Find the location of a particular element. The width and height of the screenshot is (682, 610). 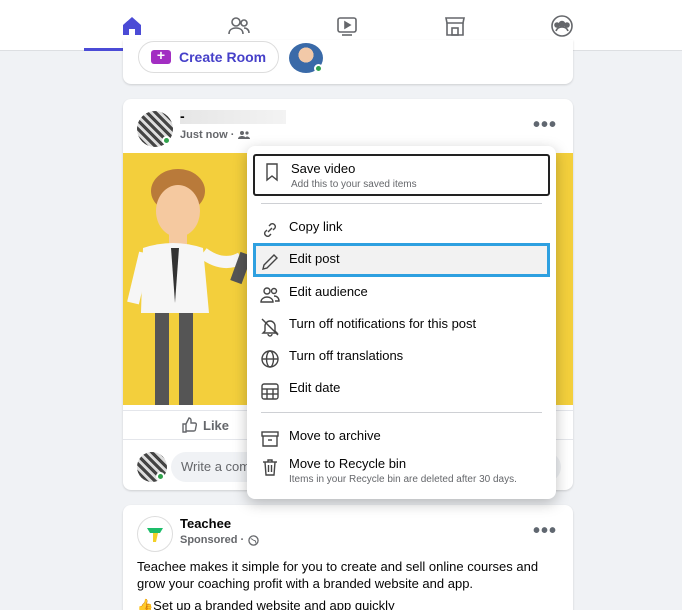

menu-item-save-video: Save video Add this to your saved items is located at coordinates (401, 175).